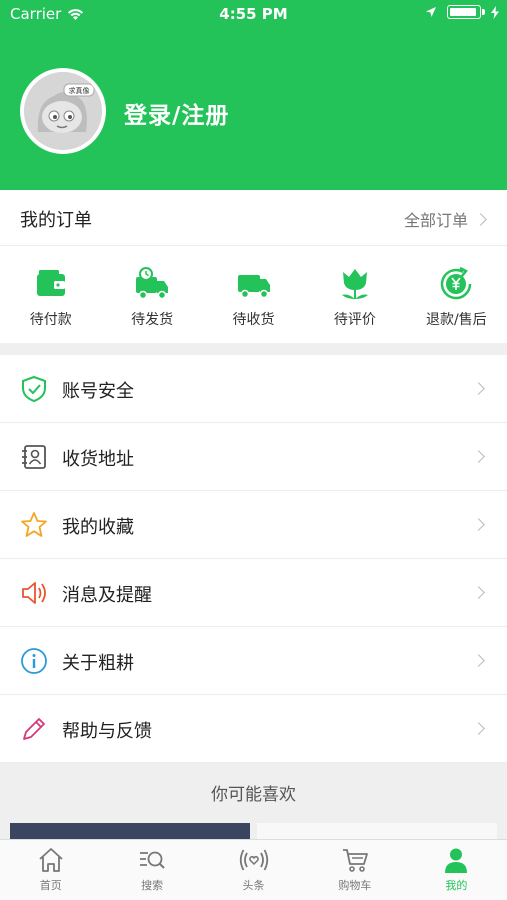 The image size is (507, 900). I want to click on avatar-image: 求真像, so click(63, 111).